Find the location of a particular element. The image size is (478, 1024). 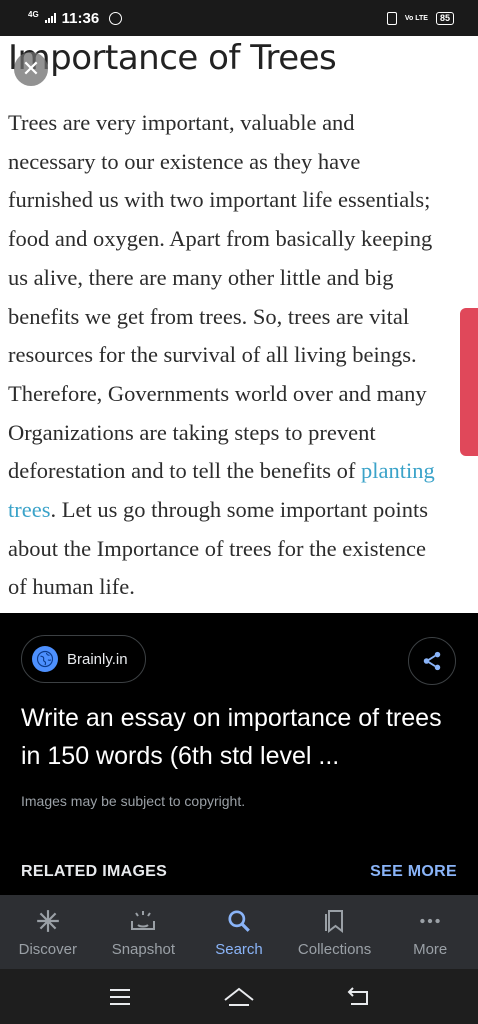

close-button: ✕ is located at coordinates (31, 69).